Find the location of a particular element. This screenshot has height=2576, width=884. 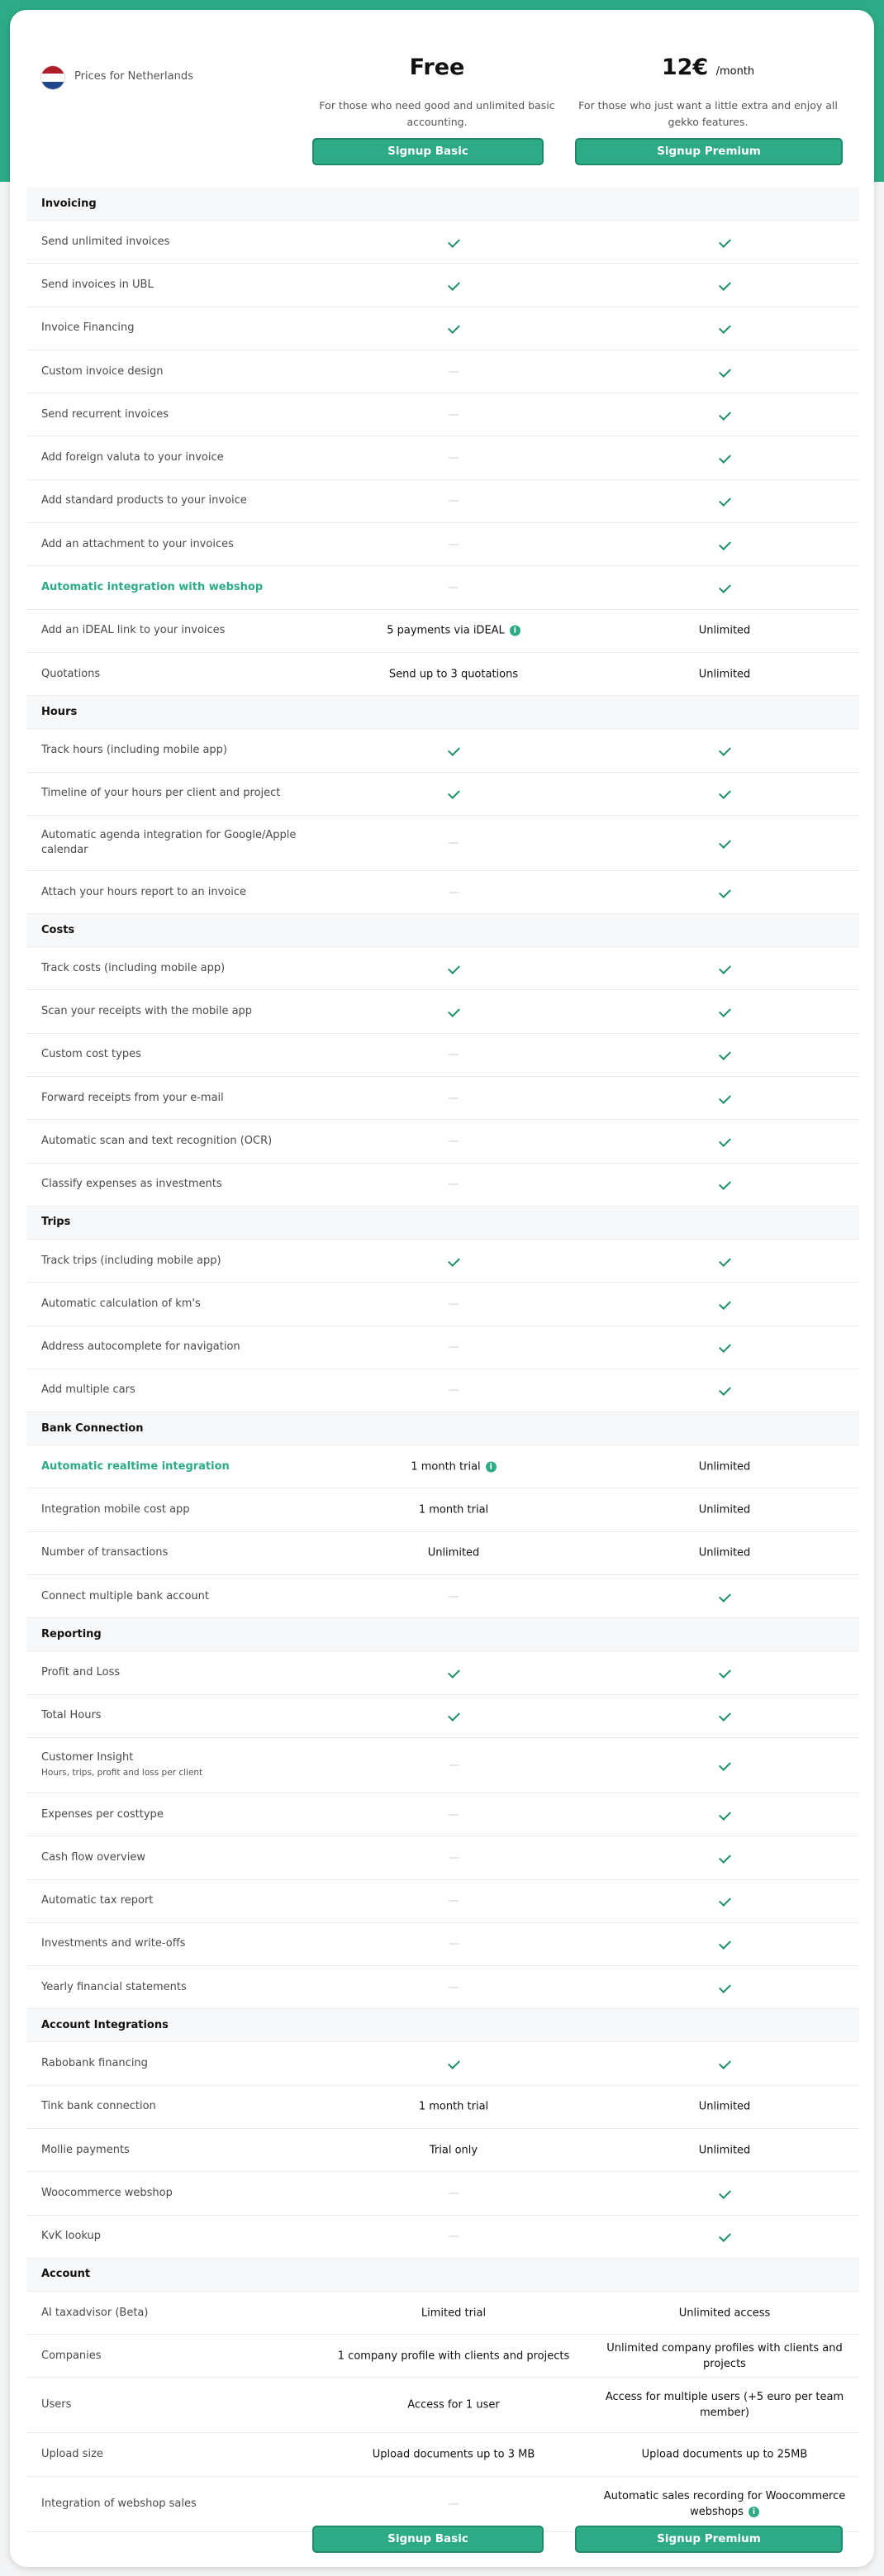

feature-label-text: Integration mobile cost app is located at coordinates (115, 1510).